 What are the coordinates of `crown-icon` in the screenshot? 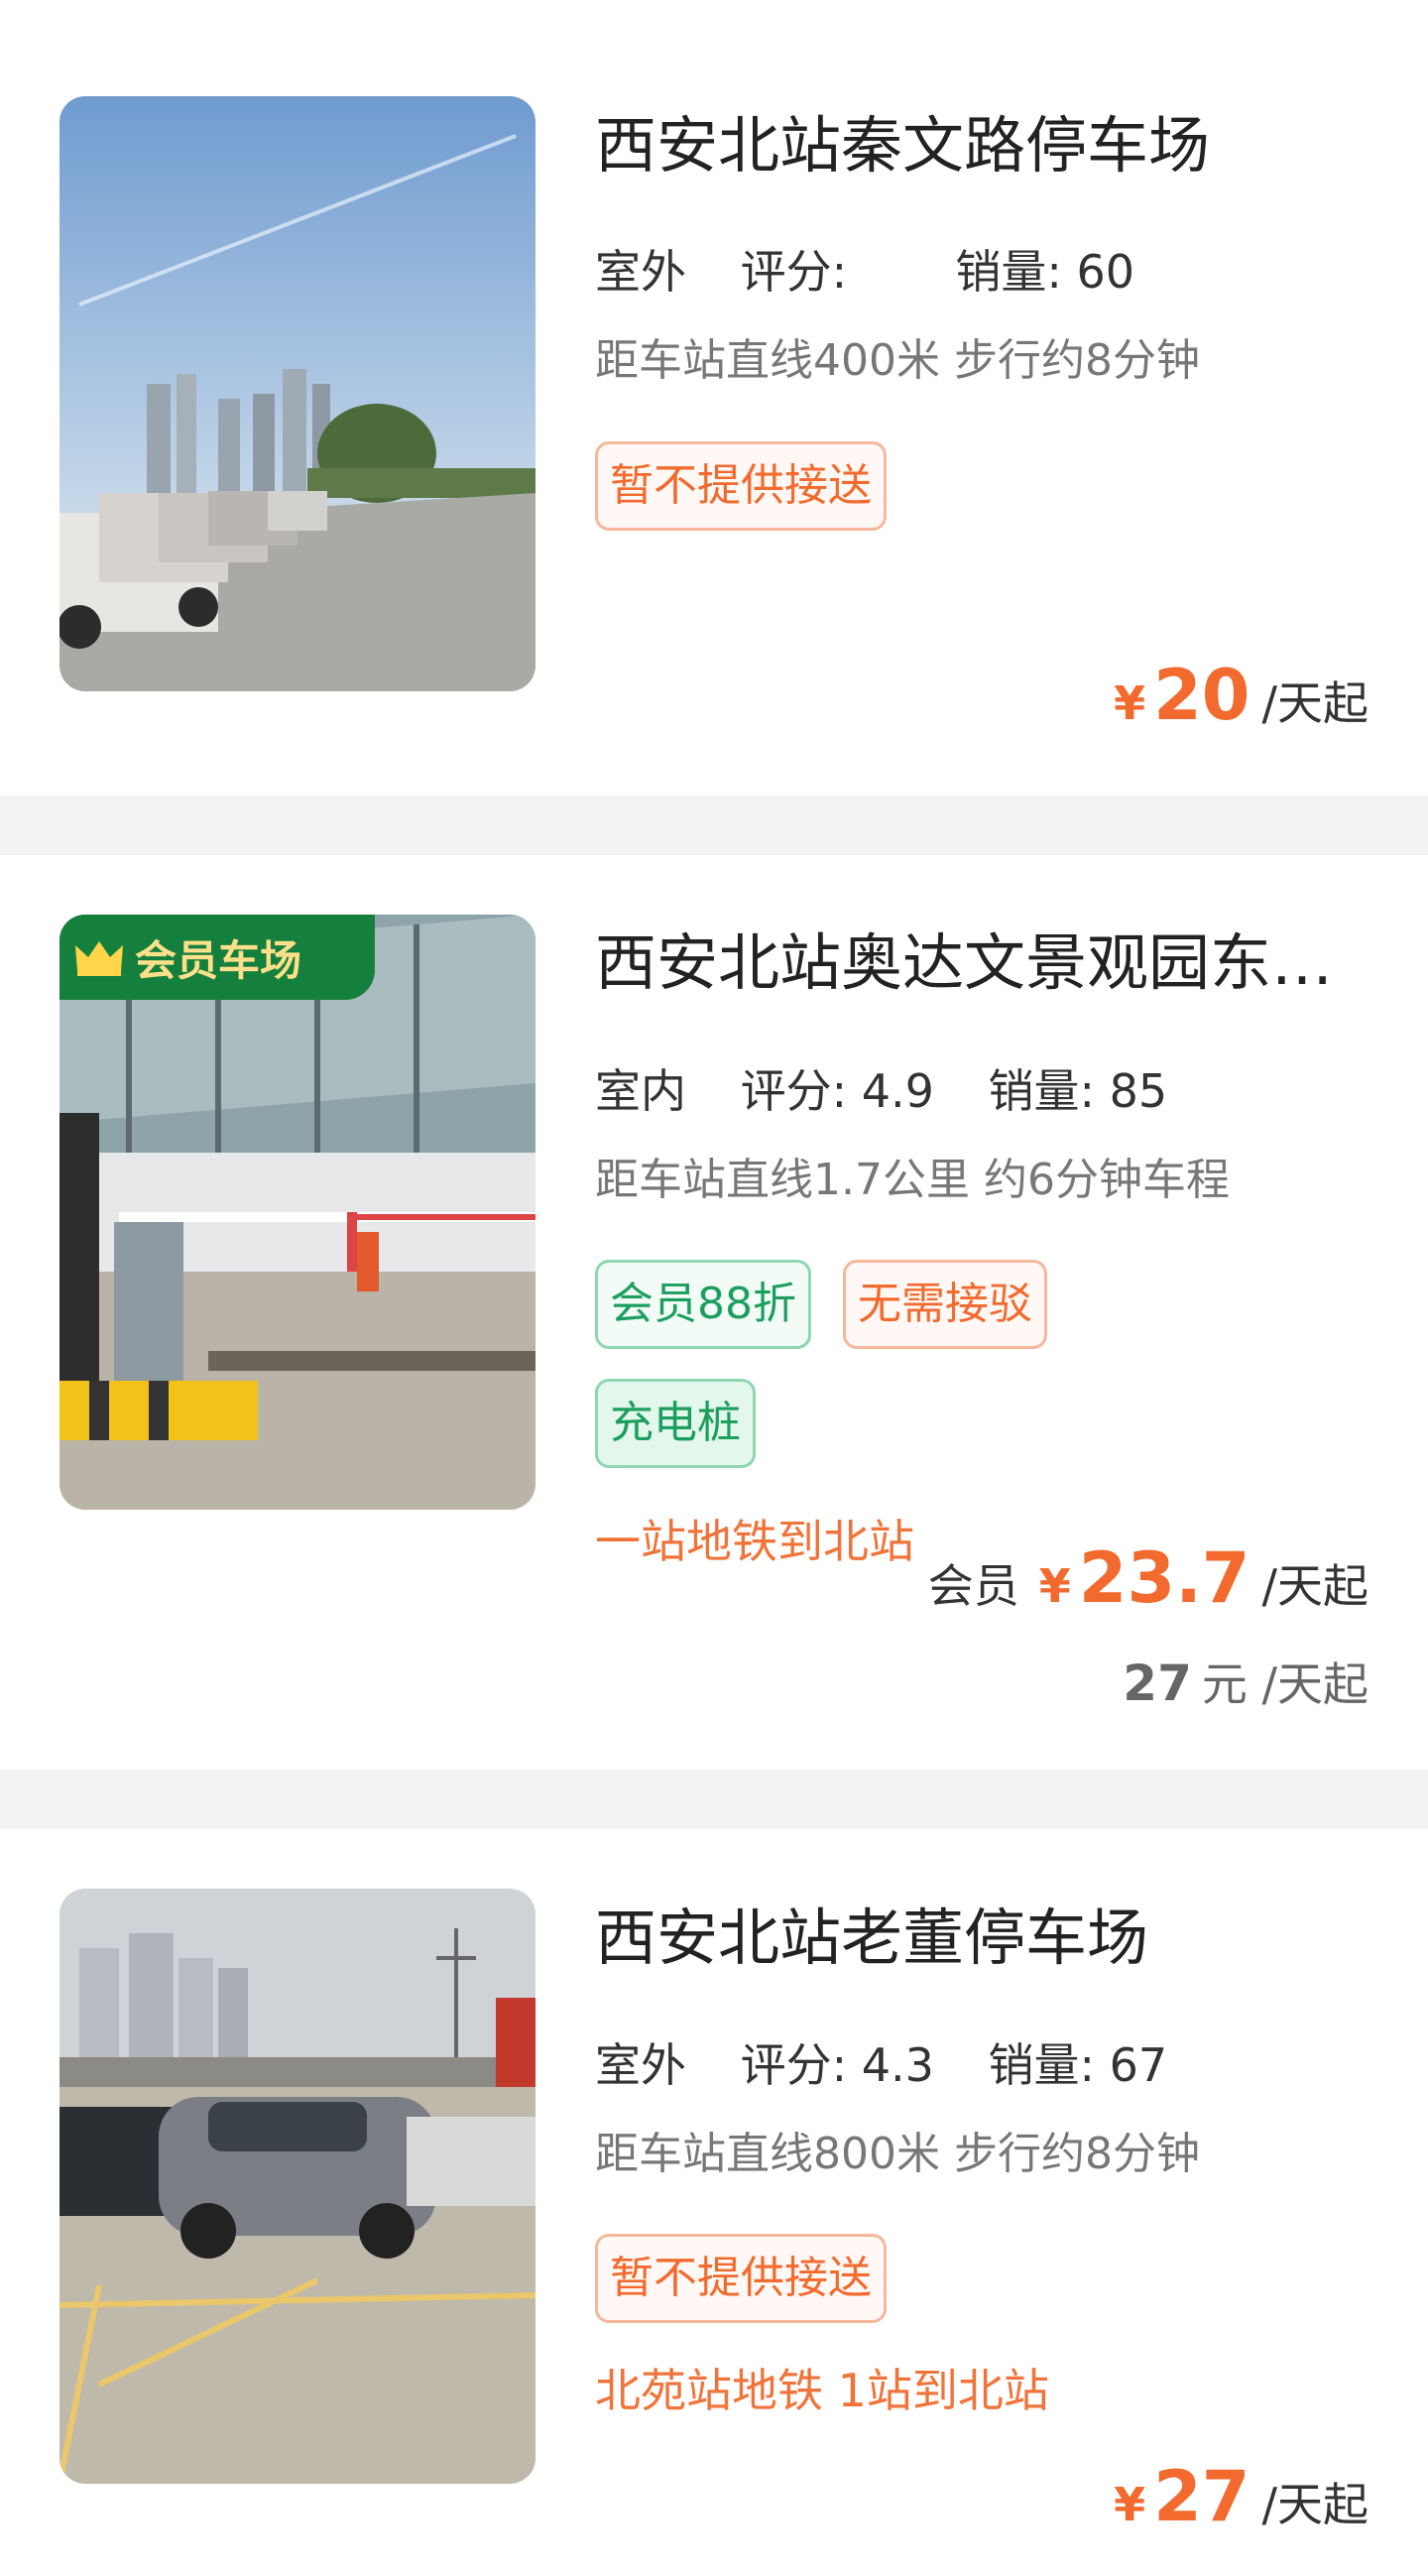 It's located at (99, 958).